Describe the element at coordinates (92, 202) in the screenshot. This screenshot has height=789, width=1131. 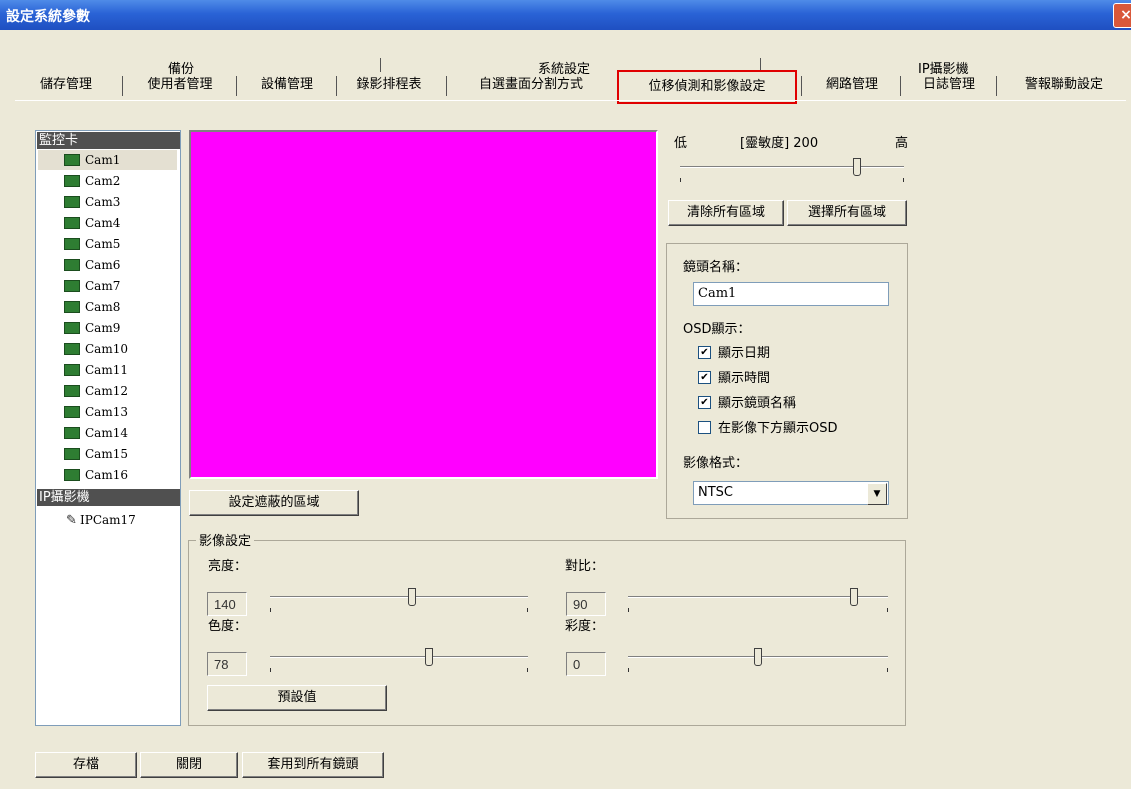
I see `tree-item-cam: Cam3` at that location.